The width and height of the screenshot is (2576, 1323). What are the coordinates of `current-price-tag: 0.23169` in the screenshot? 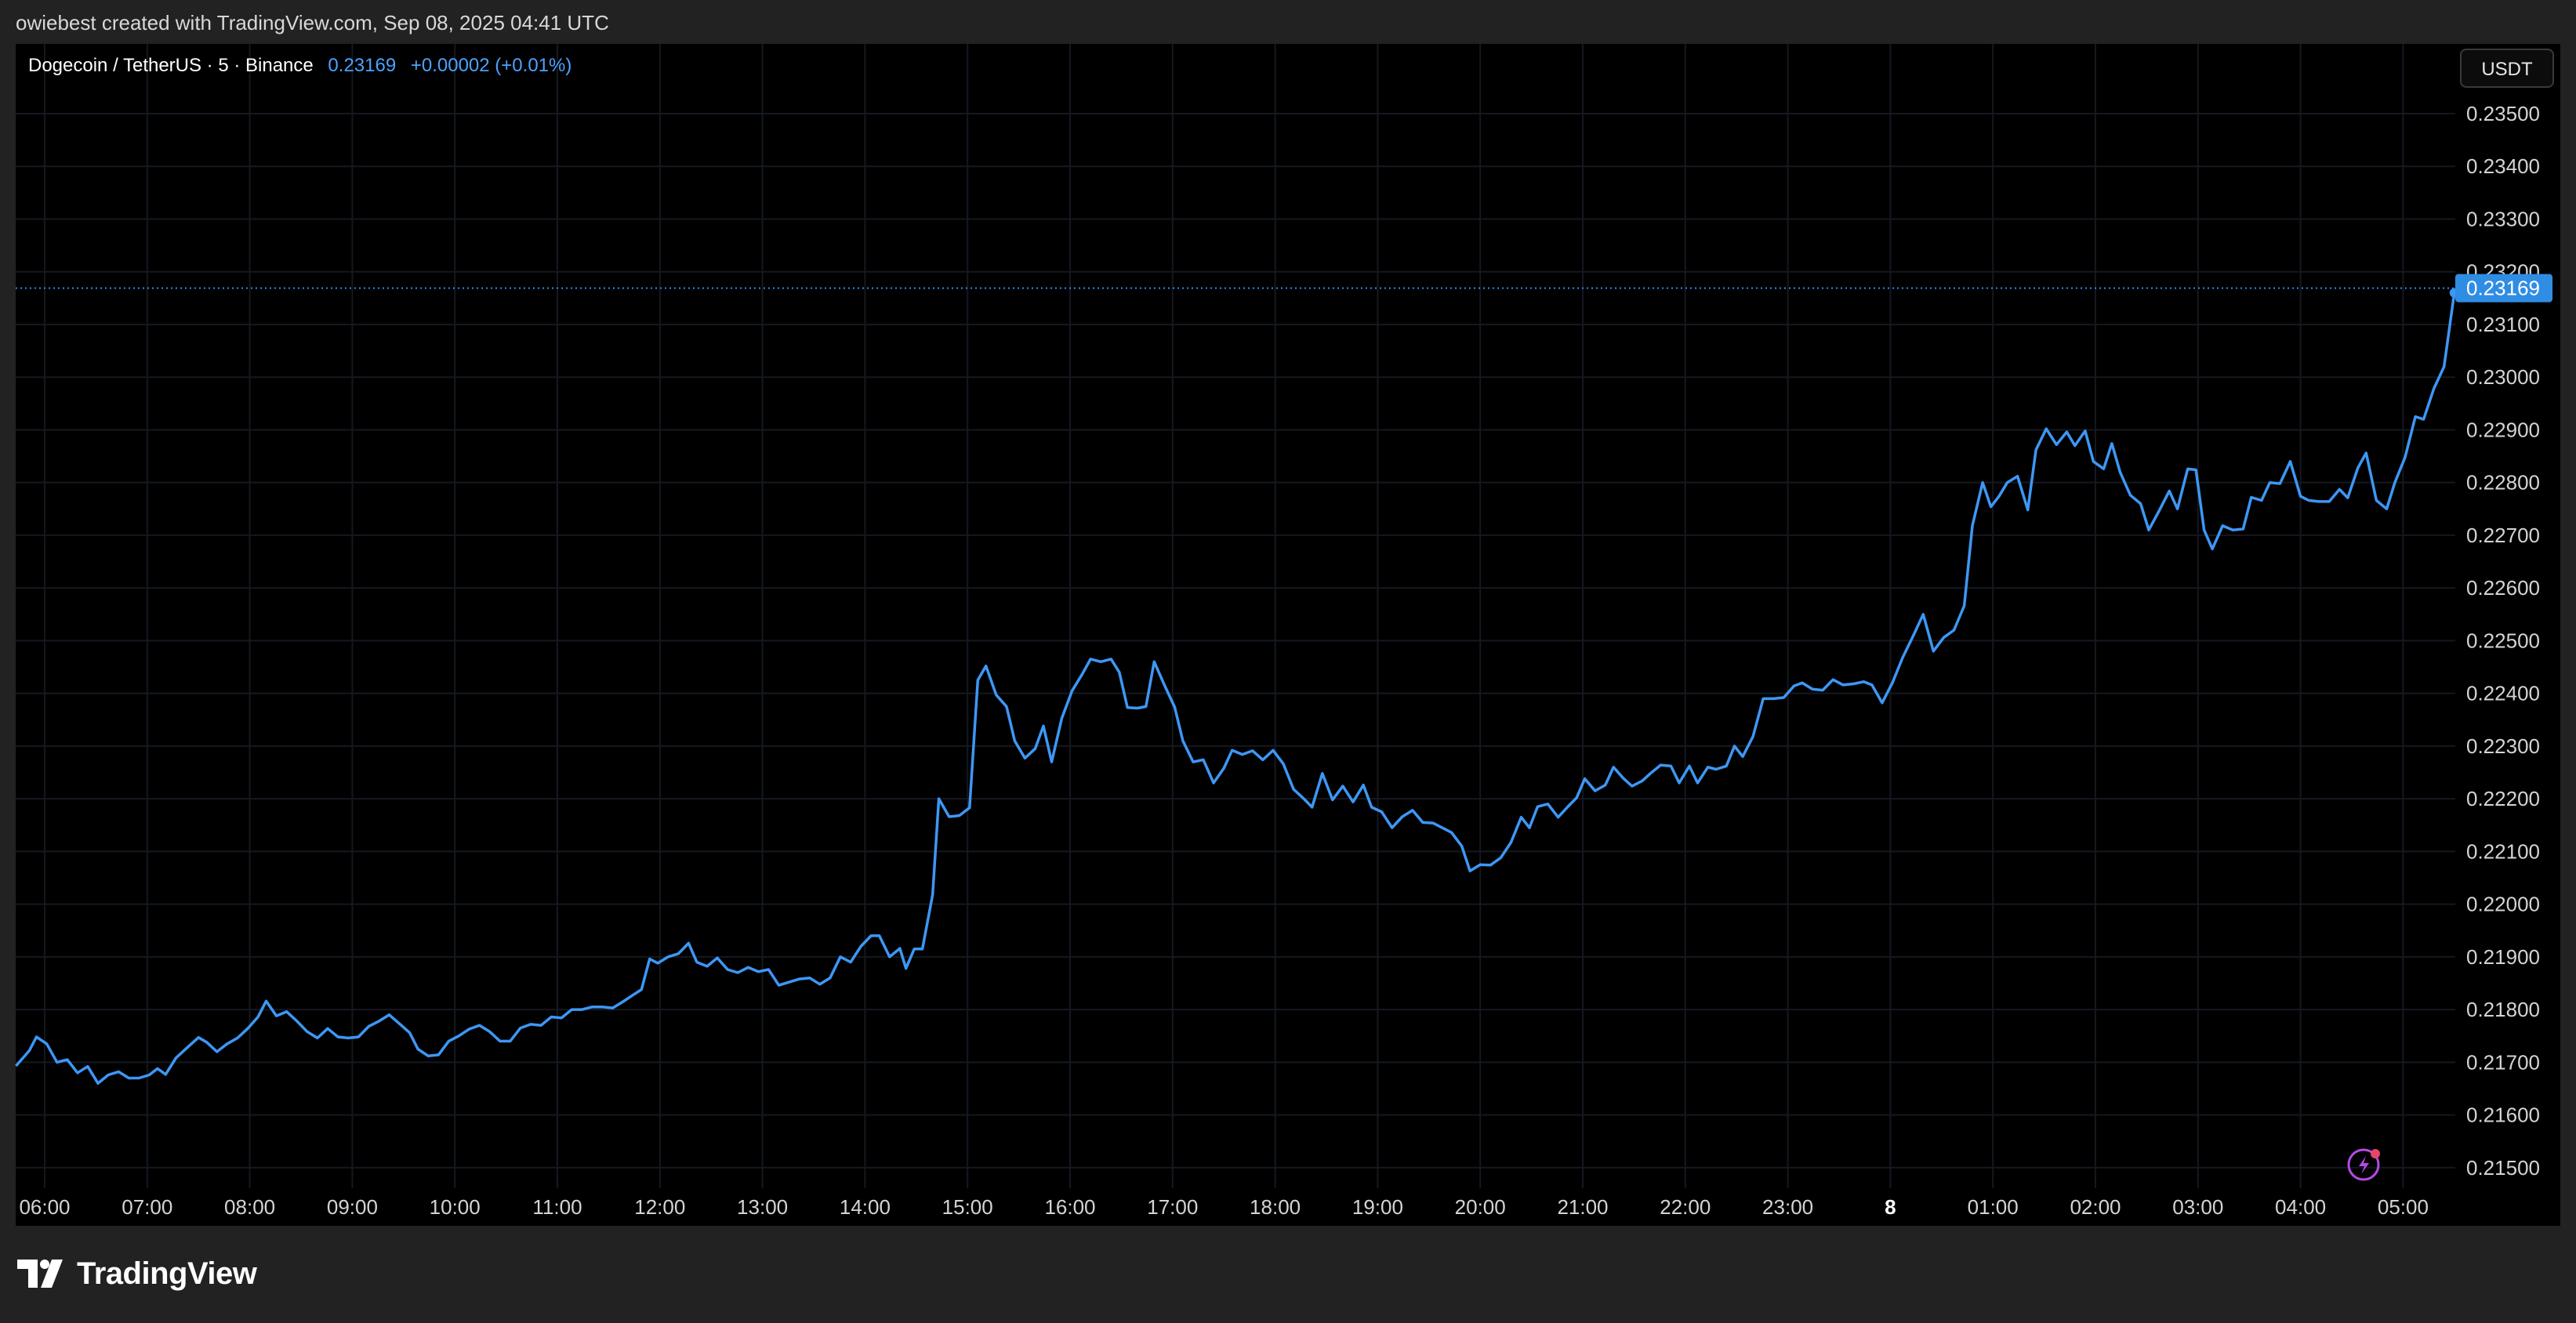 It's located at (2504, 288).